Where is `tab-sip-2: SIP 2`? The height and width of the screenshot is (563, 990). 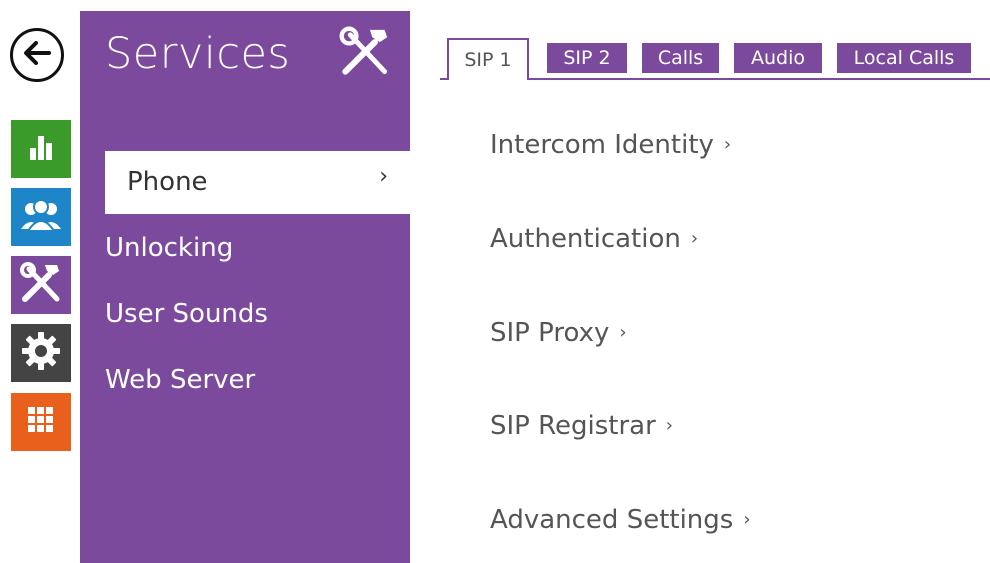
tab-sip-2: SIP 2 is located at coordinates (587, 58).